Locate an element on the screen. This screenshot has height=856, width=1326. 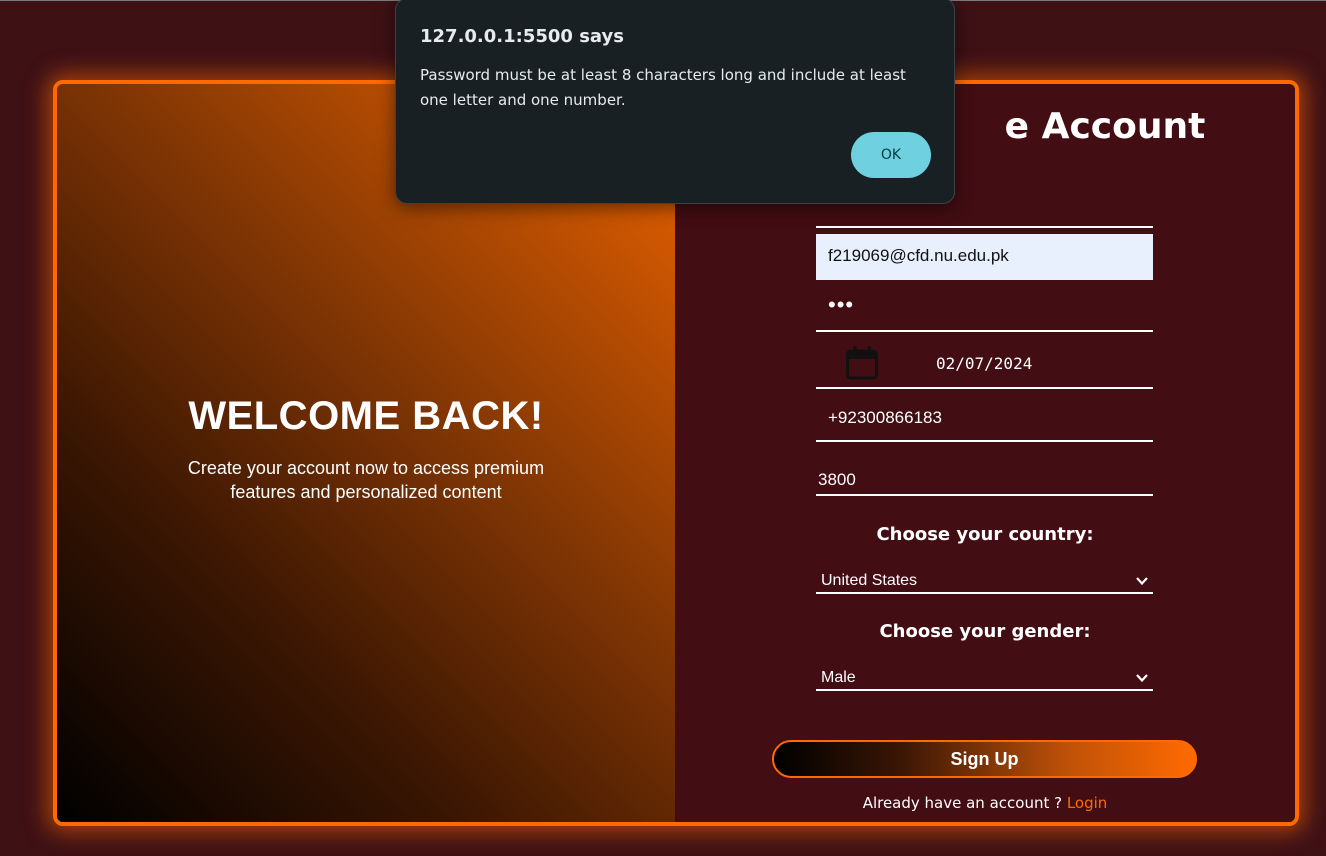
login-link: Login is located at coordinates (1087, 803).